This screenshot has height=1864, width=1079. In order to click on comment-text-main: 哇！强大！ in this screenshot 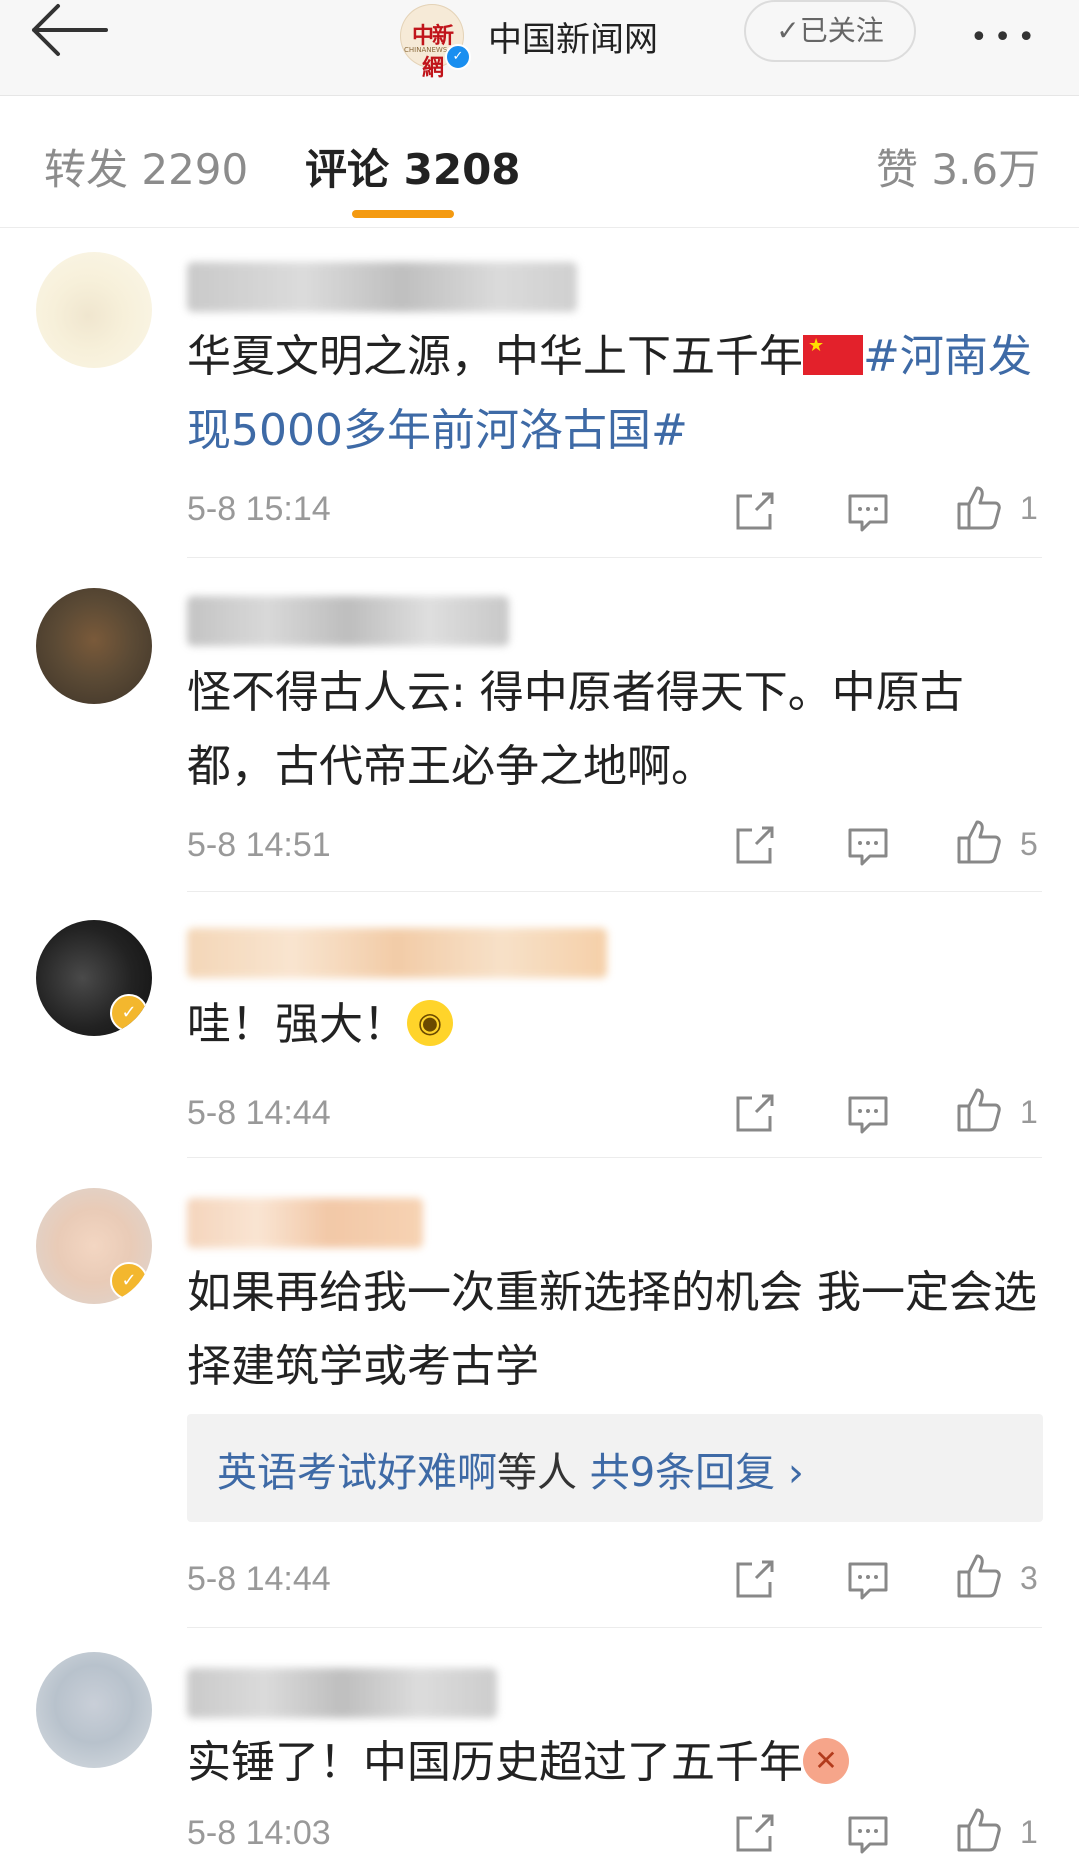, I will do `click(297, 1024)`.